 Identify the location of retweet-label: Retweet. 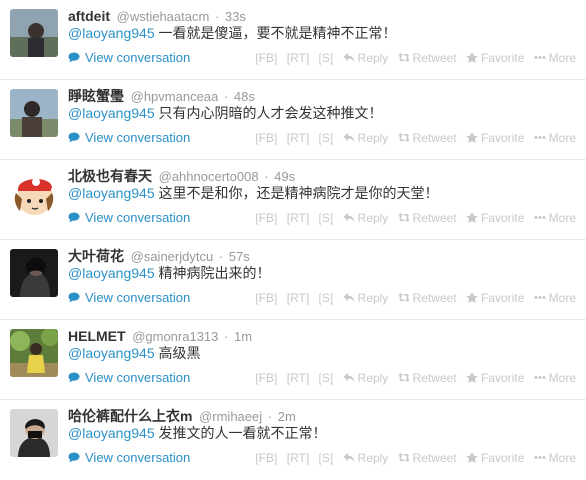
(434, 378).